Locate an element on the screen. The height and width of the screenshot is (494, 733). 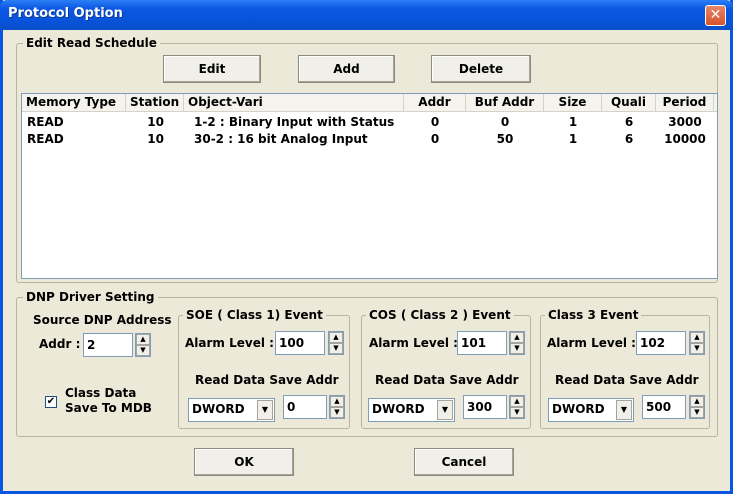
cos-save-addr-label: Read Data Save Addr is located at coordinates (447, 380).